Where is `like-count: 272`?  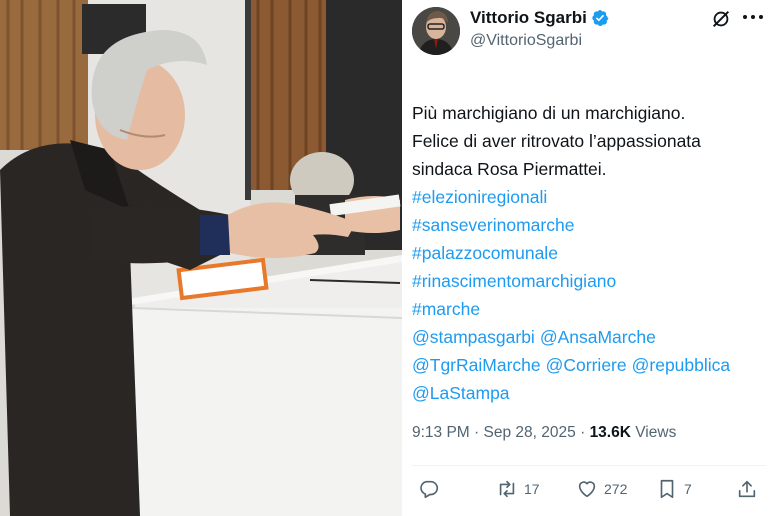
like-count: 272 is located at coordinates (616, 489).